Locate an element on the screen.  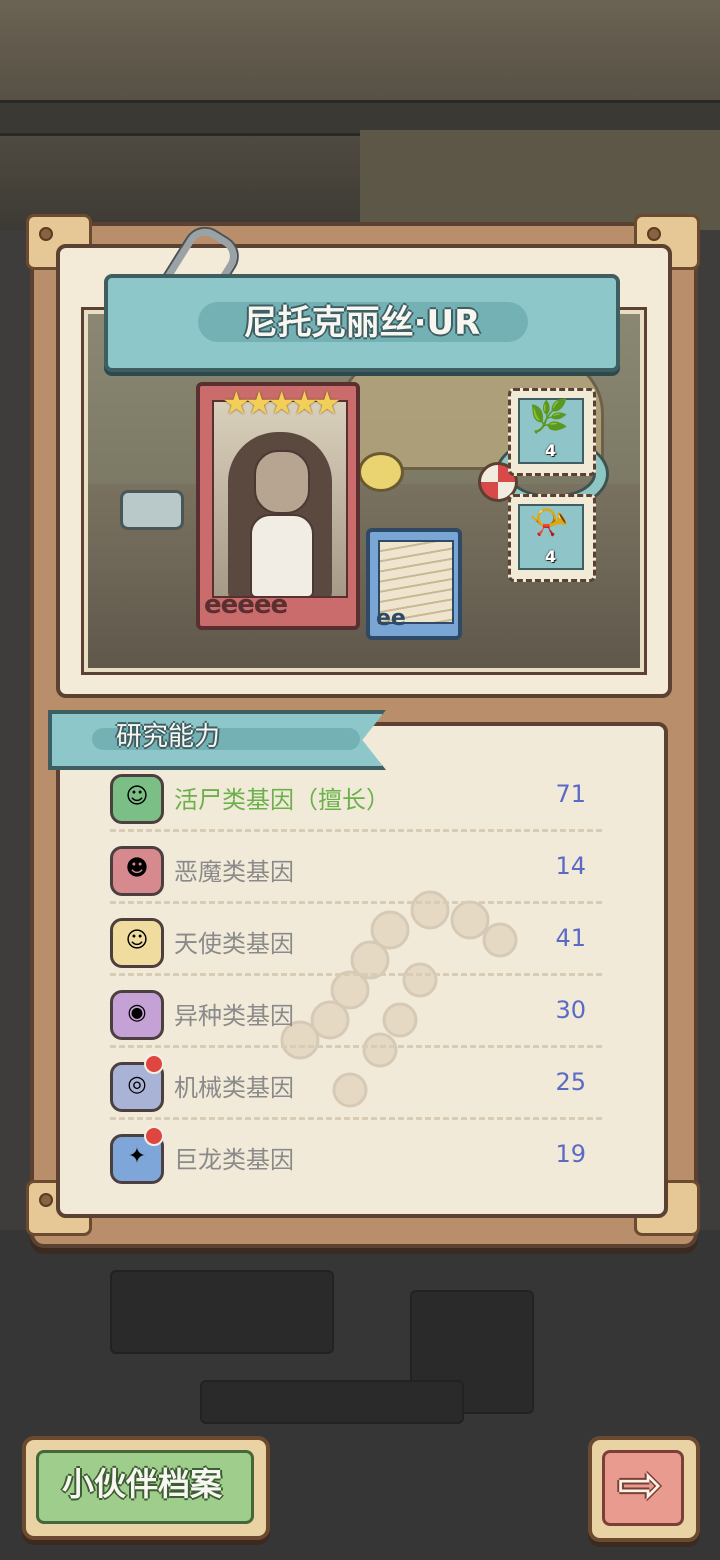
gene-row-zombie: ☺ 活尸类基因（擅长） 71 is located at coordinates (356, 796).